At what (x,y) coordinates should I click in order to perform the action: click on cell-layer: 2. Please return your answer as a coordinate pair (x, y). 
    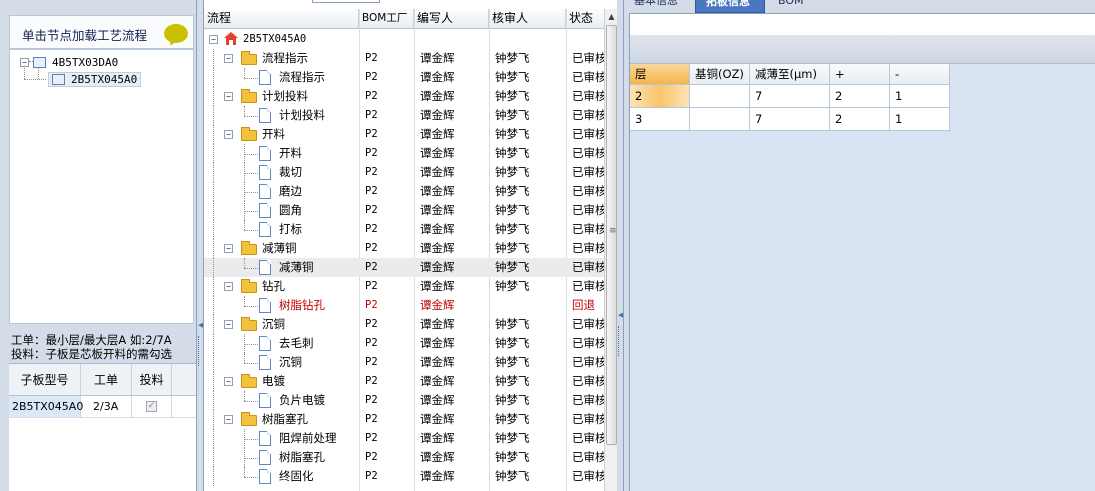
    Looking at the image, I should click on (660, 96).